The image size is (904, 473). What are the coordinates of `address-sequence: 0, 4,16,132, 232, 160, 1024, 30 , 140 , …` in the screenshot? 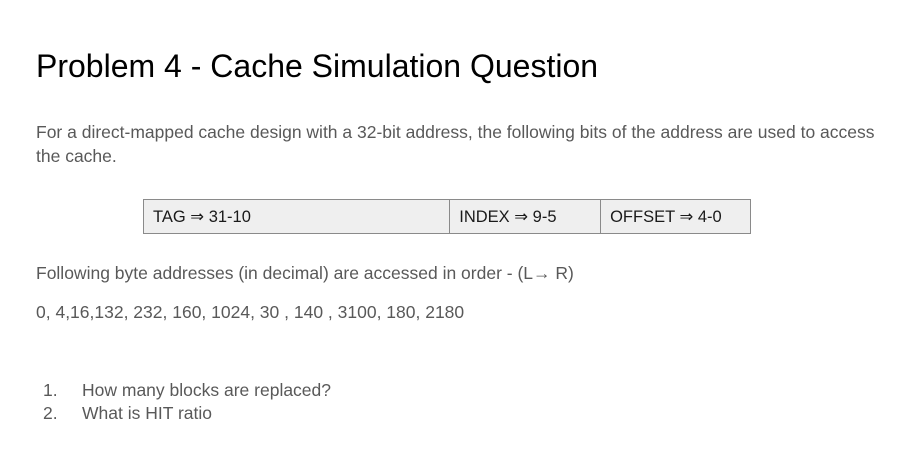 It's located at (250, 312).